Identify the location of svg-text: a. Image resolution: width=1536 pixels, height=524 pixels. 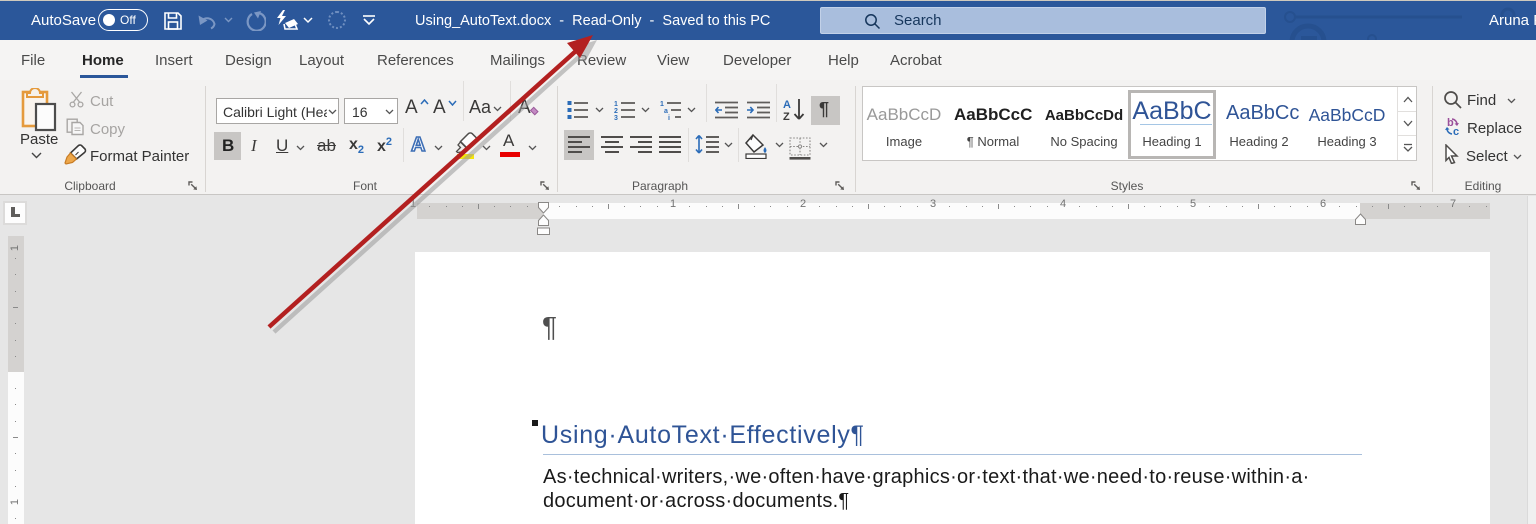
(666, 111).